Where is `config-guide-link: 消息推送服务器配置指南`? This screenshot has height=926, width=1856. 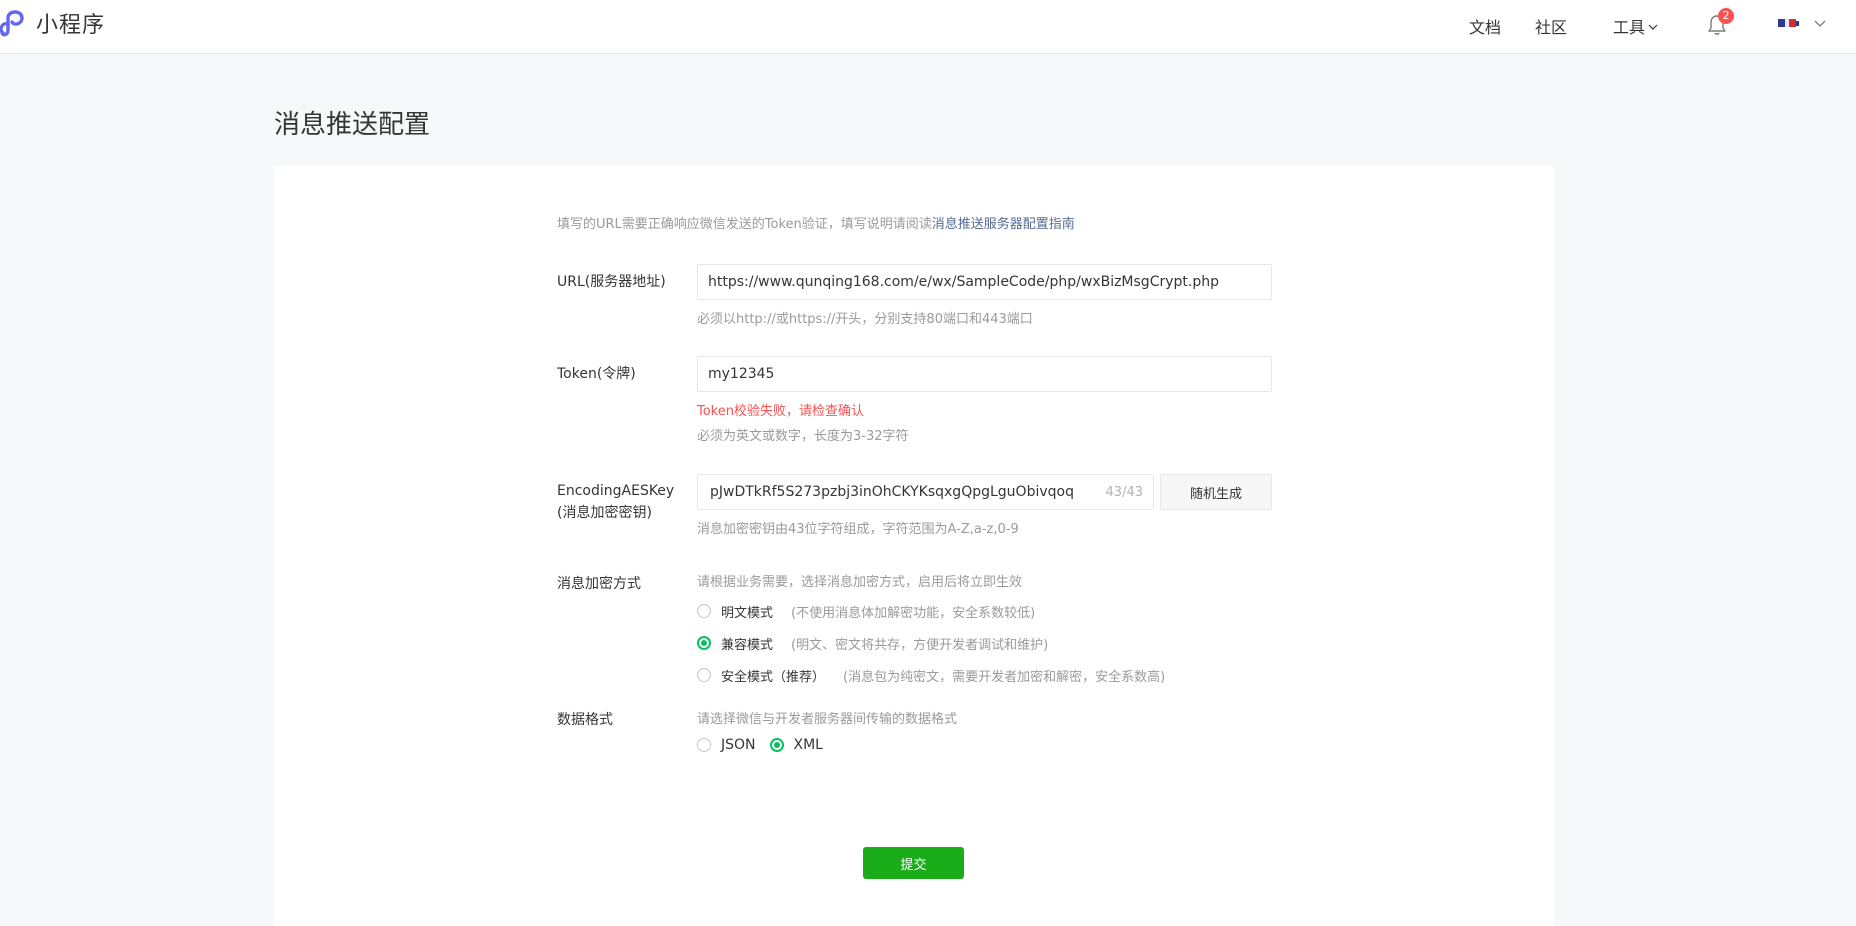
config-guide-link: 消息推送服务器配置指南 is located at coordinates (1003, 224).